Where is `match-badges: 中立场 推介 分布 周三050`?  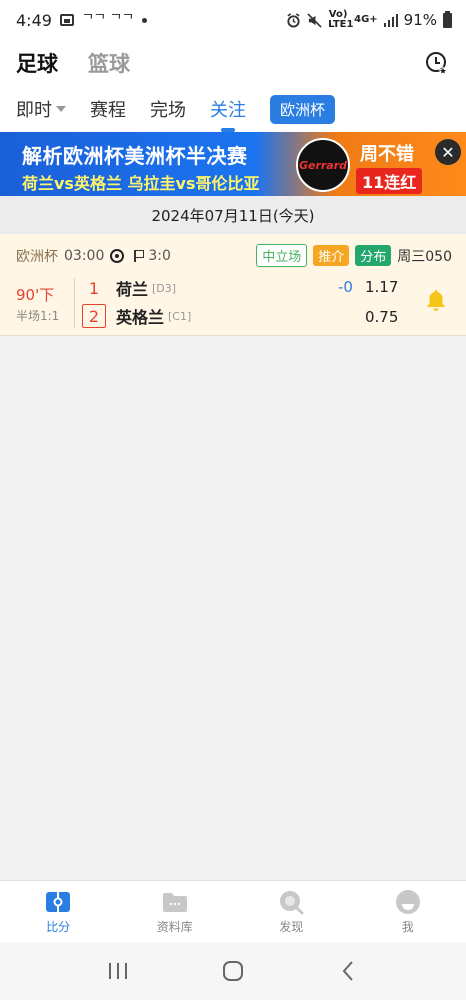
match-badges: 中立场 推介 分布 周三050 is located at coordinates (354, 255).